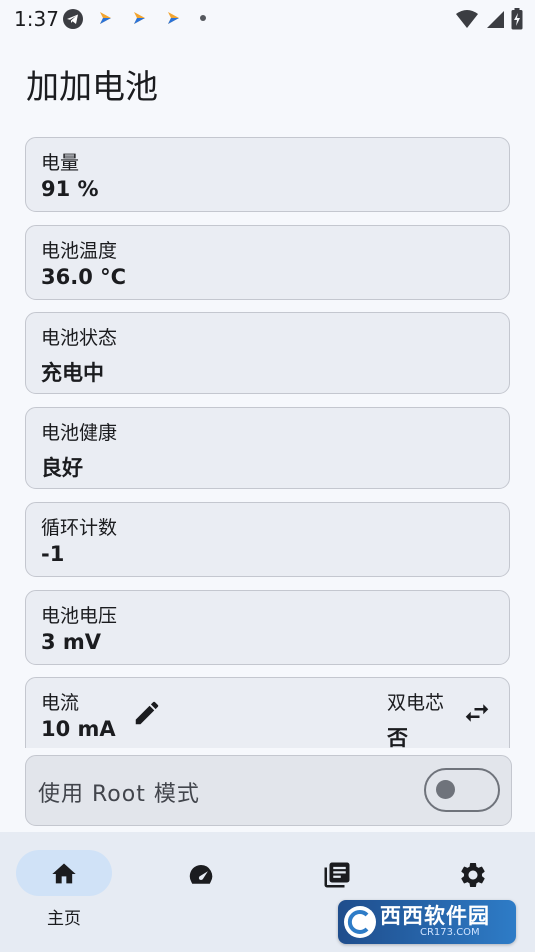 The height and width of the screenshot is (952, 535). Describe the element at coordinates (267, 174) in the screenshot. I see `battery-level-card: 电量 91 %` at that location.